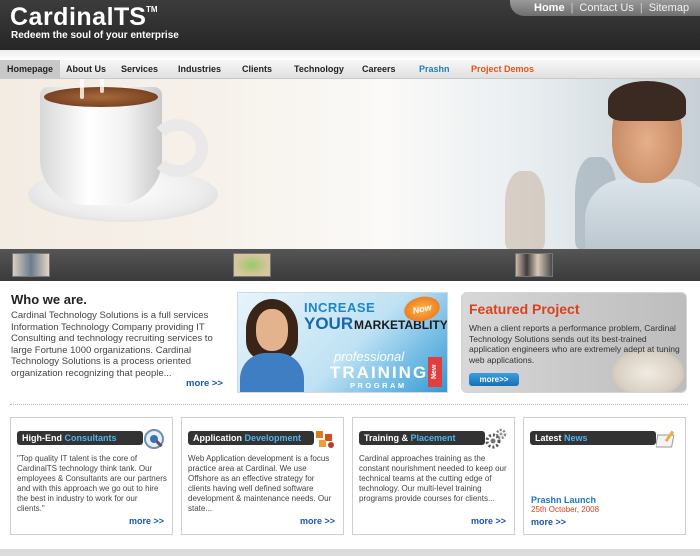 Image resolution: width=700 pixels, height=556 pixels. What do you see at coordinates (550, 438) in the screenshot?
I see `box-heading-text: Latest` at bounding box center [550, 438].